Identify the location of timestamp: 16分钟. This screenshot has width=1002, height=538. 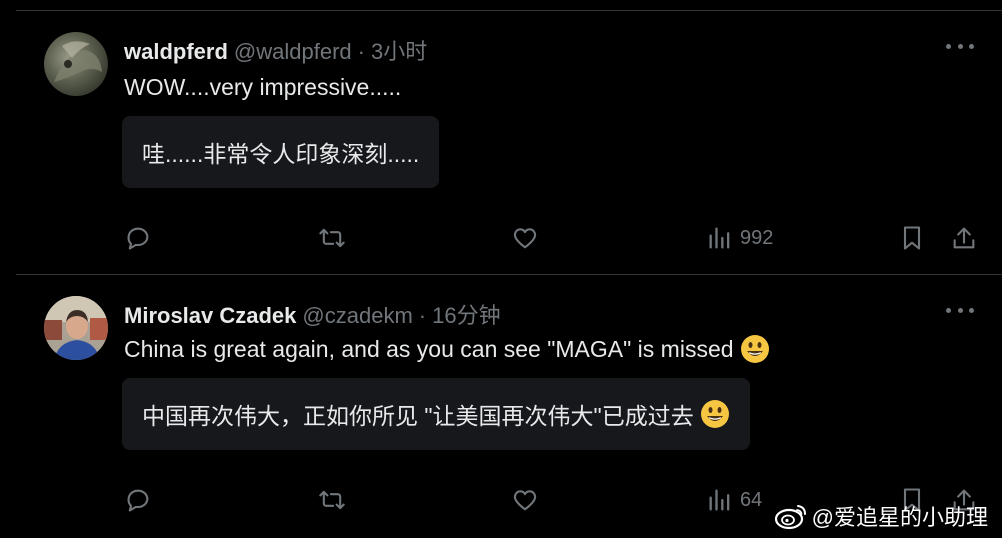
(466, 314).